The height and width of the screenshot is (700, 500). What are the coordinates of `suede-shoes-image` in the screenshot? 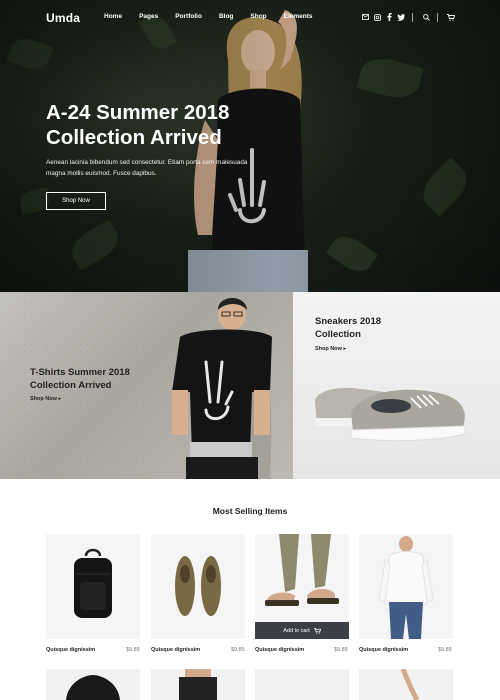 It's located at (198, 586).